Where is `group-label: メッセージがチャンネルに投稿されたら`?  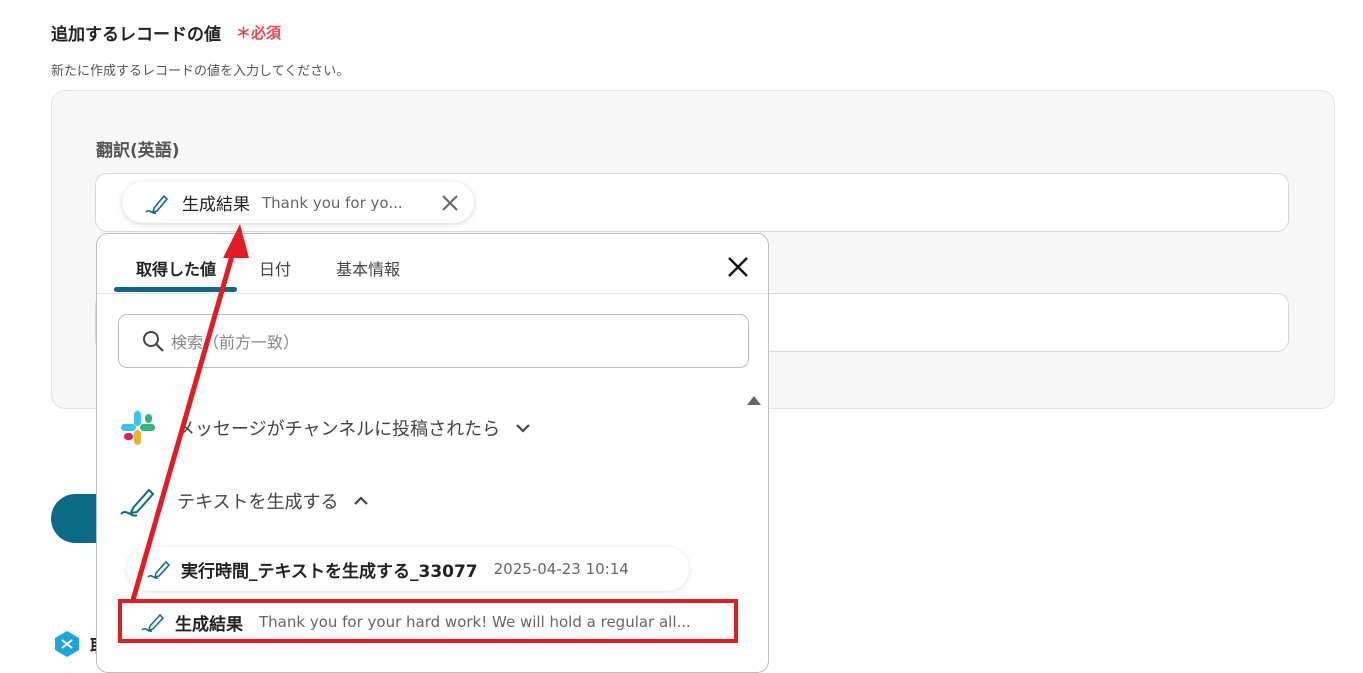 group-label: メッセージがチャンネルに投稿されたら is located at coordinates (339, 429).